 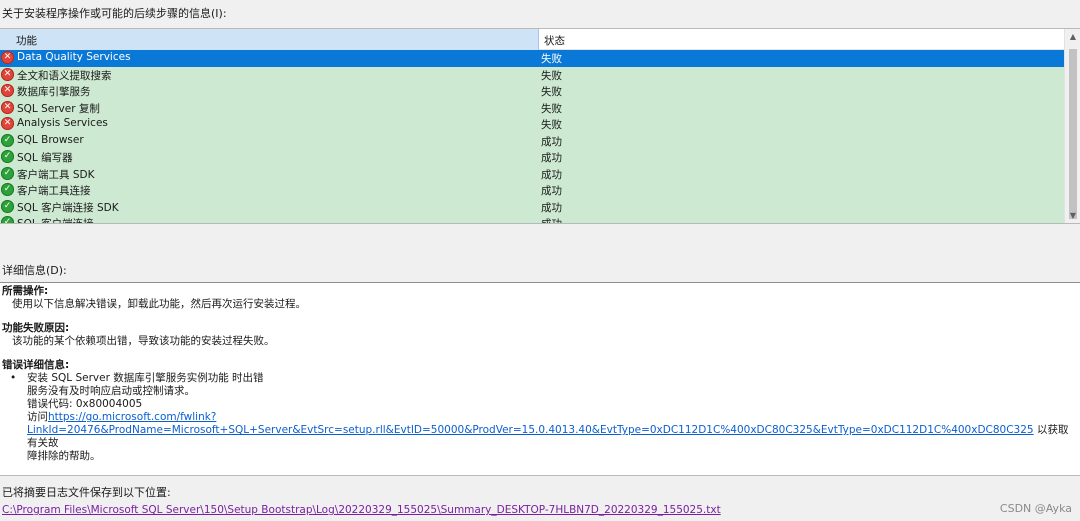 I want to click on details-label: 详细信息(D):, so click(x=34, y=270).